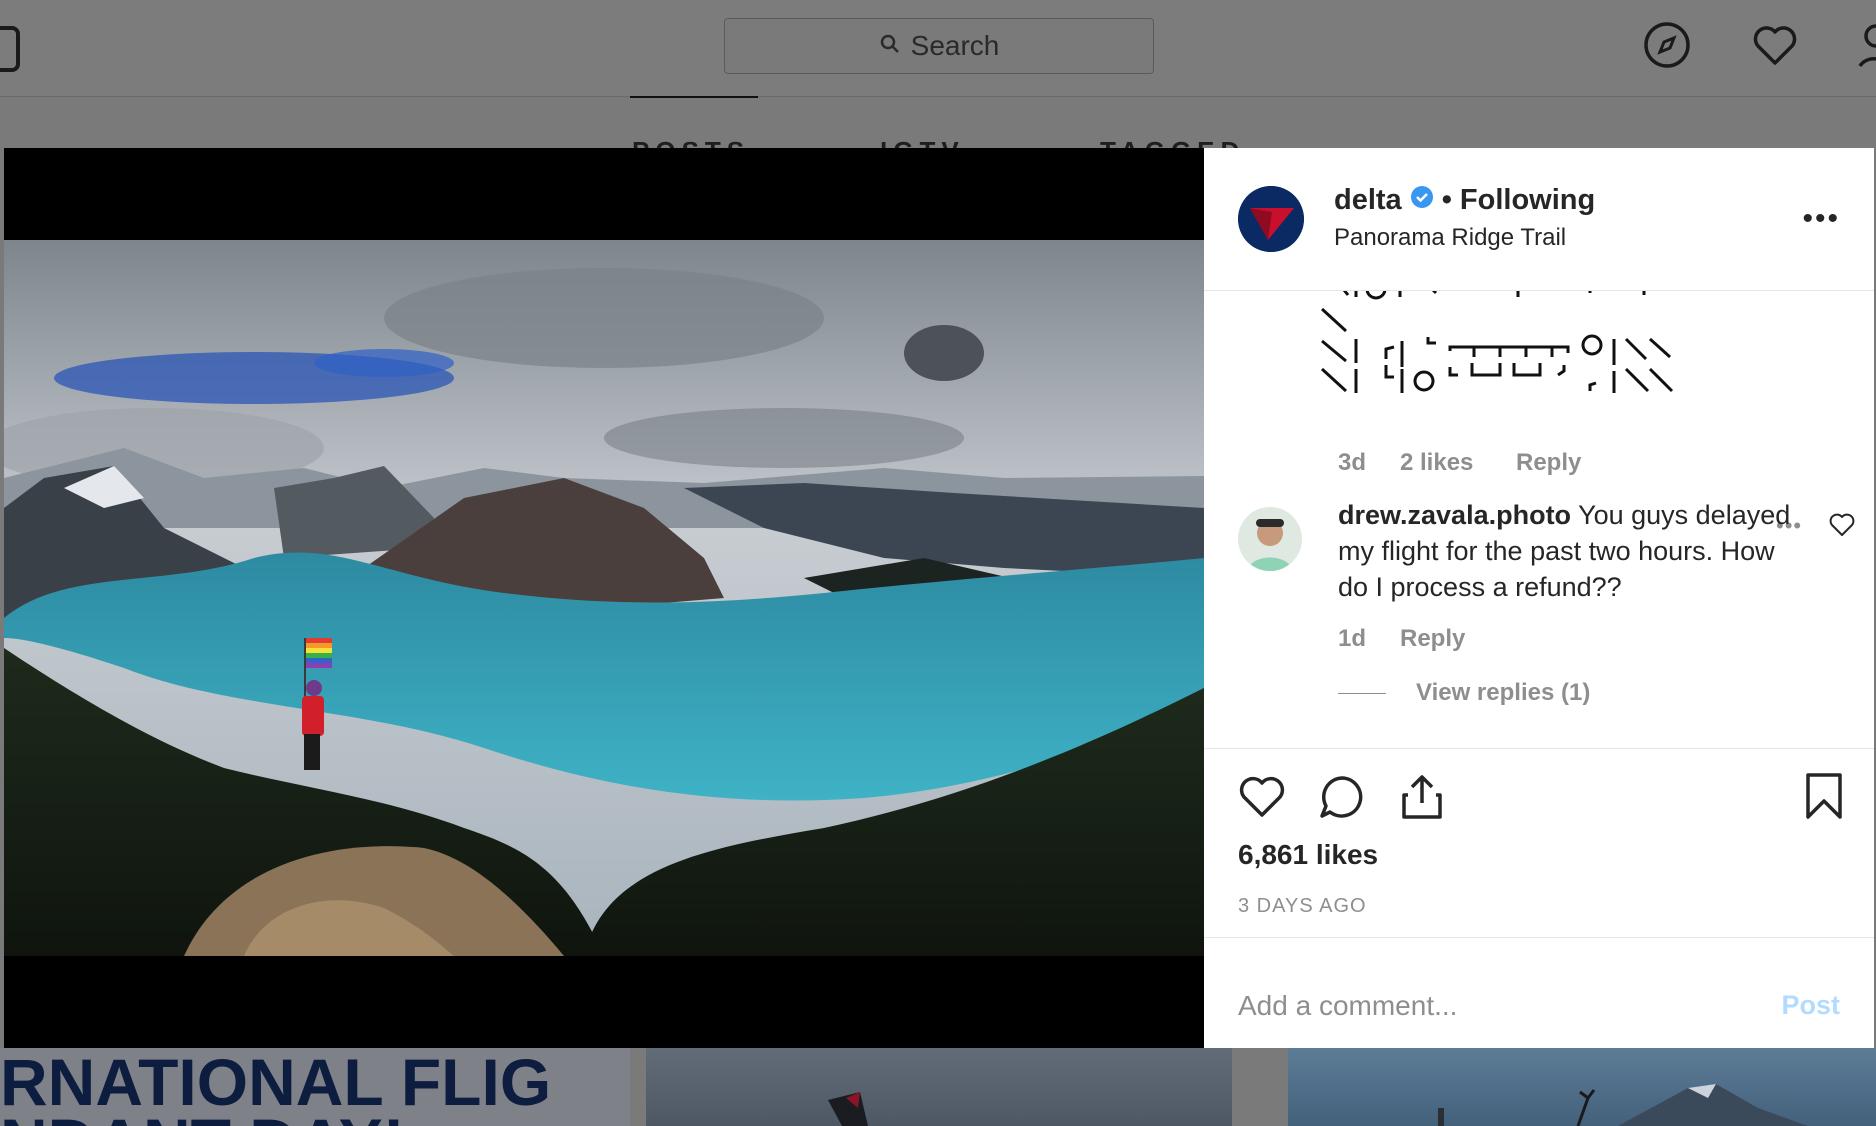 This screenshot has width=1876, height=1126. What do you see at coordinates (1539, 843) in the screenshot?
I see `post-actions: 6,861 likes 3 DAYS AGO` at bounding box center [1539, 843].